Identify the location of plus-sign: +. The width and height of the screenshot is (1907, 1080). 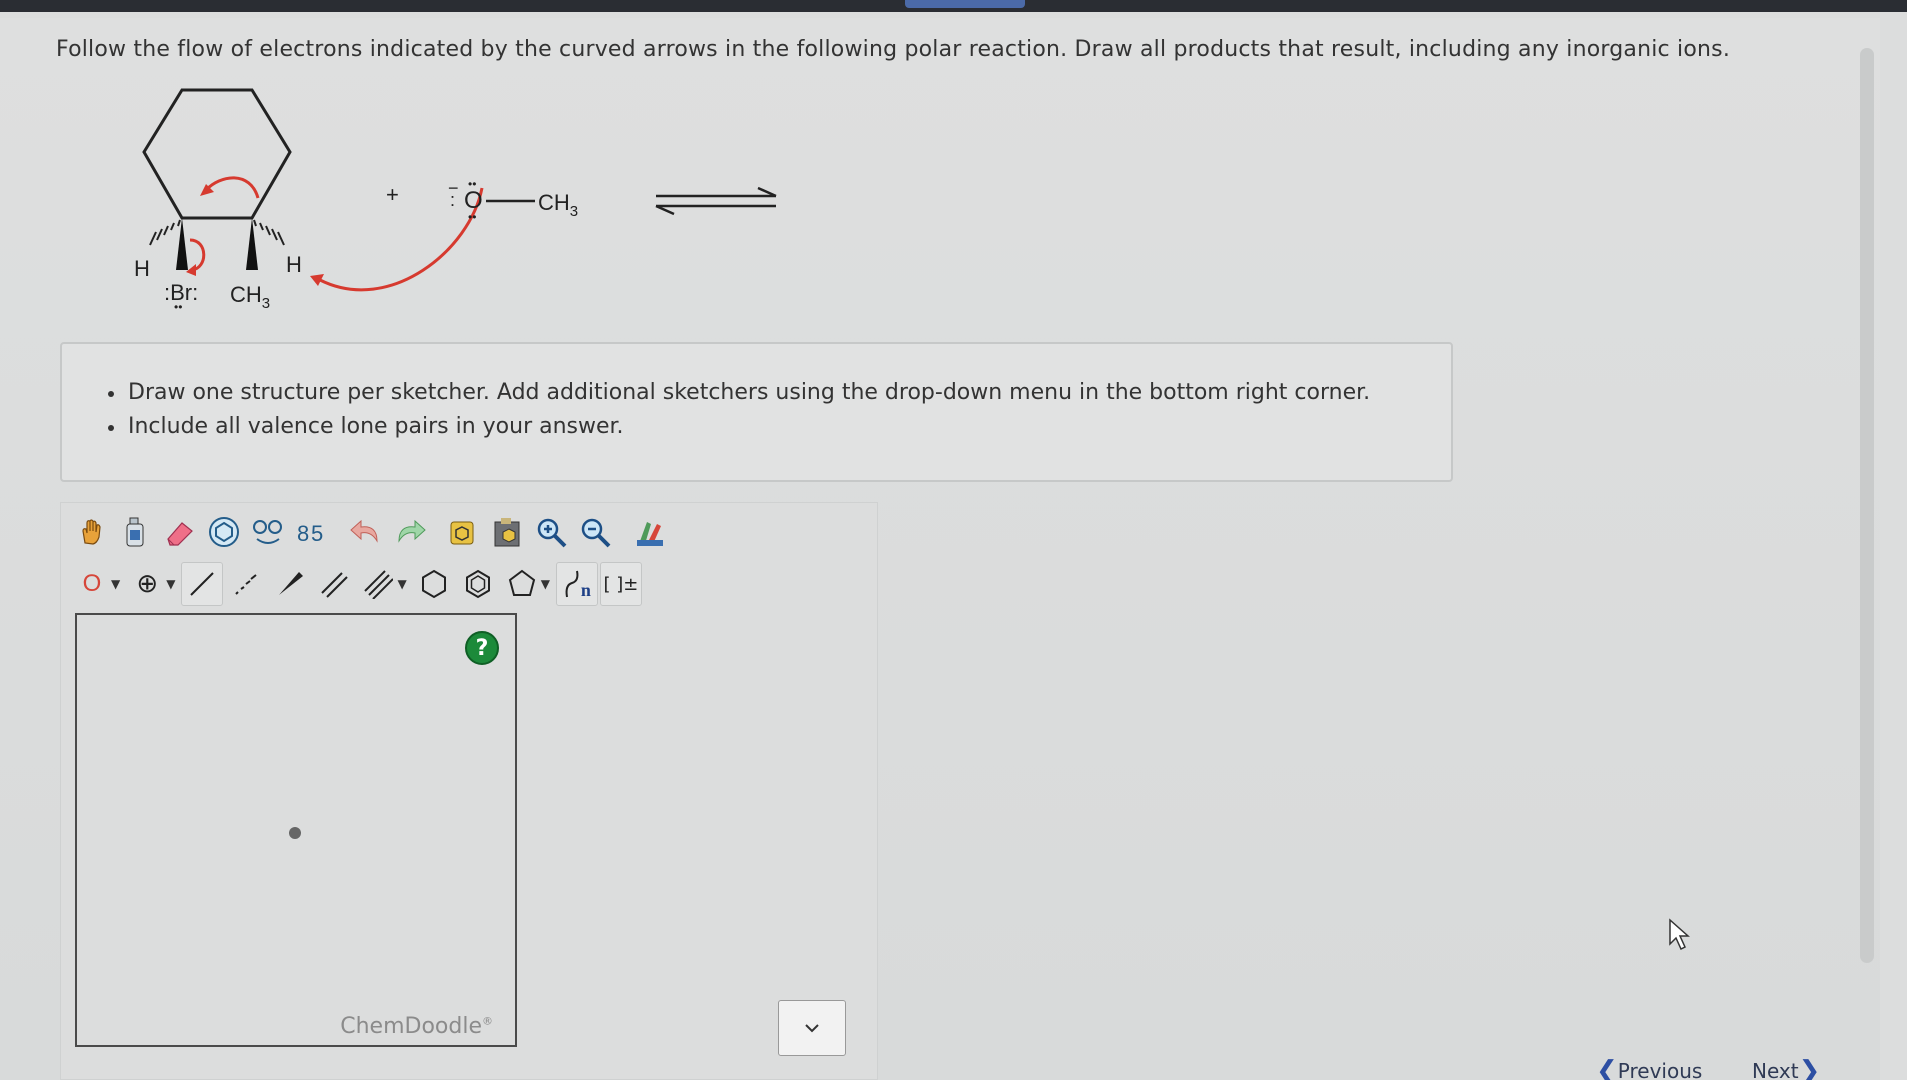
(392, 194).